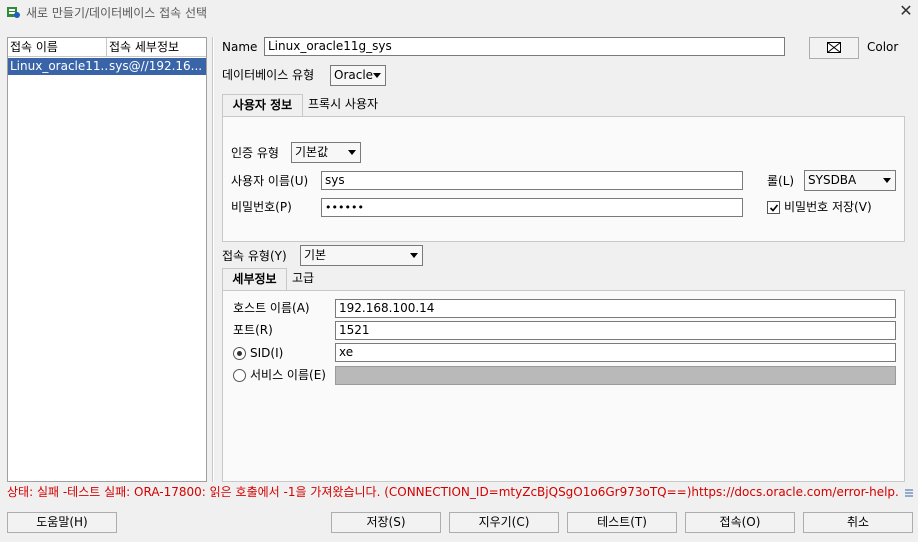 This screenshot has width=918, height=542. What do you see at coordinates (262, 105) in the screenshot?
I see `tab-user-info: 사용자 정보` at bounding box center [262, 105].